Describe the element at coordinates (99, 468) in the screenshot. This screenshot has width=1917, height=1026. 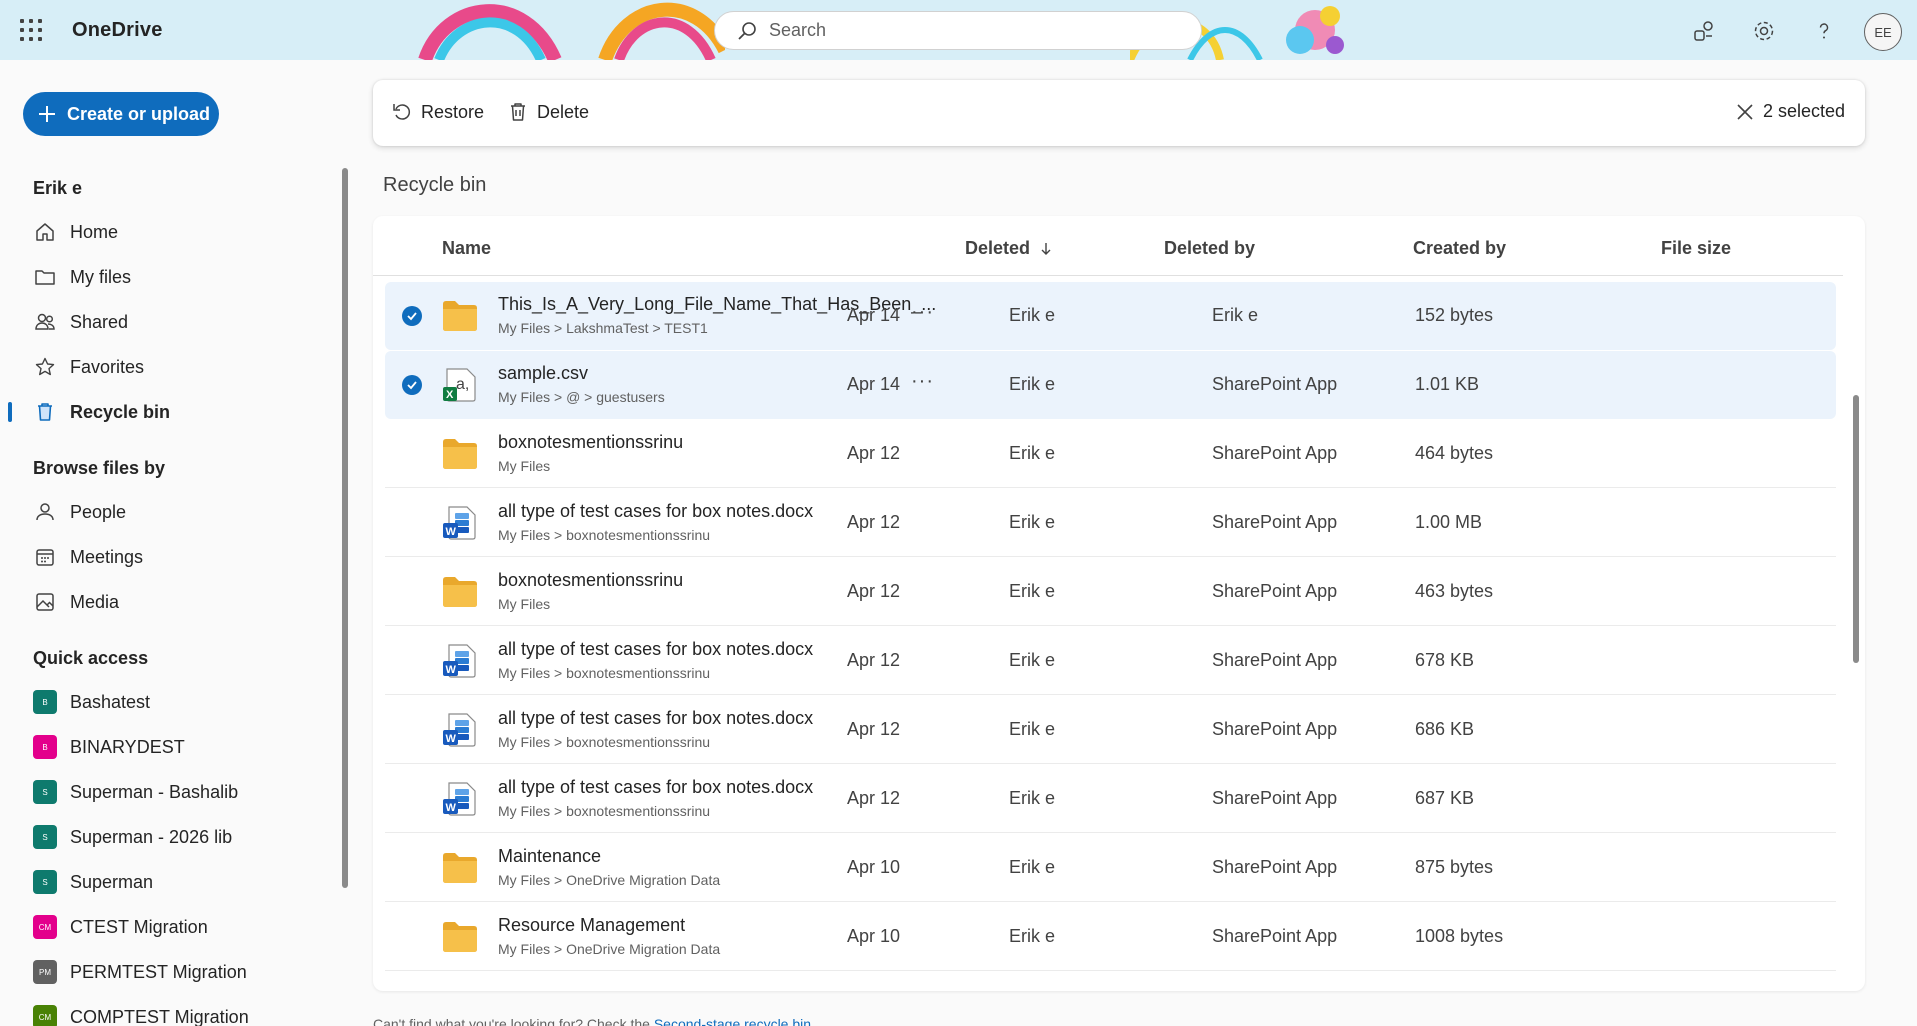
I see `browse-section-heading: Browse files by` at that location.